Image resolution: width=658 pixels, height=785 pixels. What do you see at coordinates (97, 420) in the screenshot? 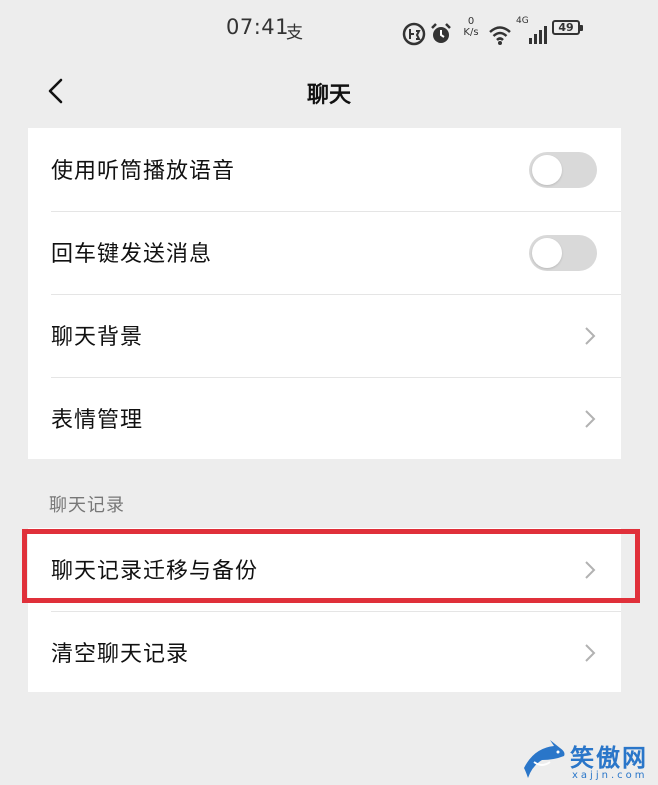
I see `setting-label: 表情管理` at bounding box center [97, 420].